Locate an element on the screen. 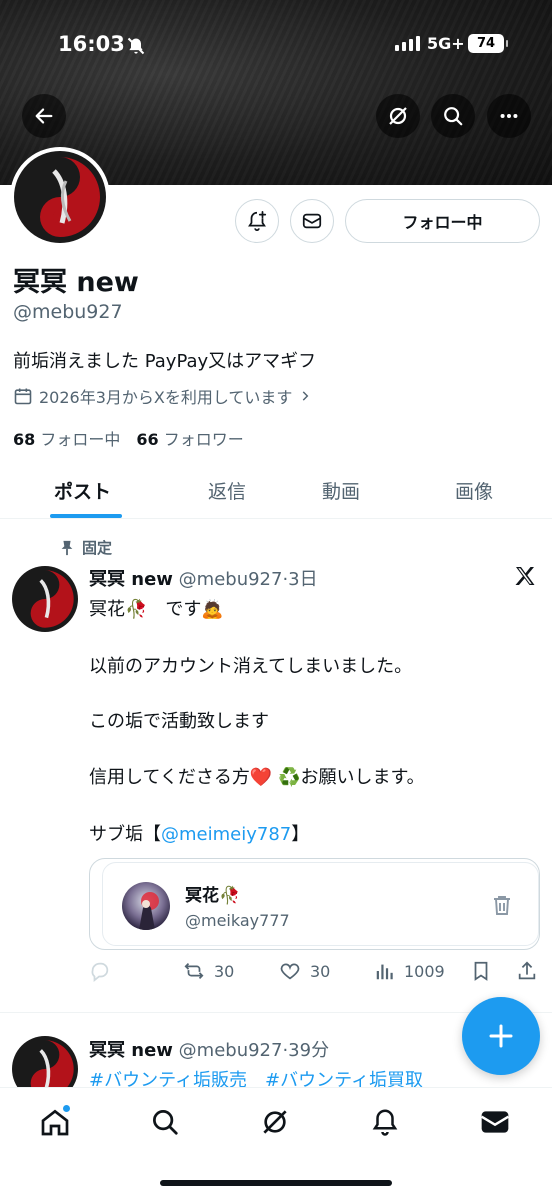 Image resolution: width=552 pixels, height=1200 pixels. nav-messages is located at coordinates (495, 1122).